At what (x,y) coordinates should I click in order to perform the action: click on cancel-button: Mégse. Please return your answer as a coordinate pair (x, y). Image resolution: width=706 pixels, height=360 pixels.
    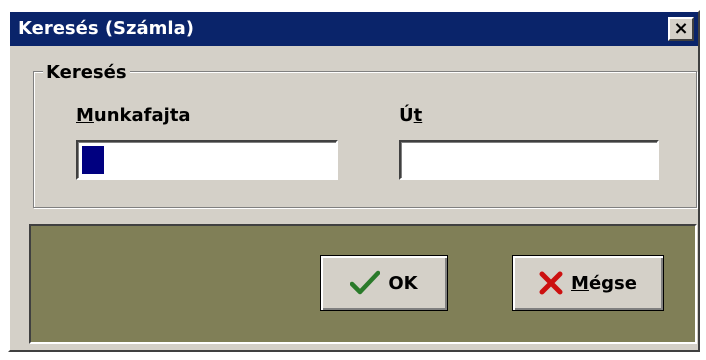
    Looking at the image, I should click on (588, 283).